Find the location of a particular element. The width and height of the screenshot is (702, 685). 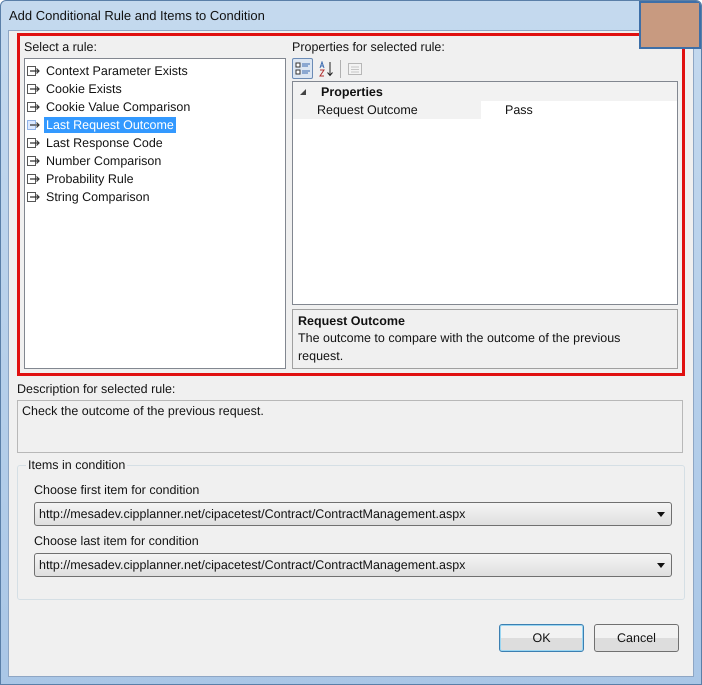

rule-item: Last Response Code is located at coordinates (155, 143).